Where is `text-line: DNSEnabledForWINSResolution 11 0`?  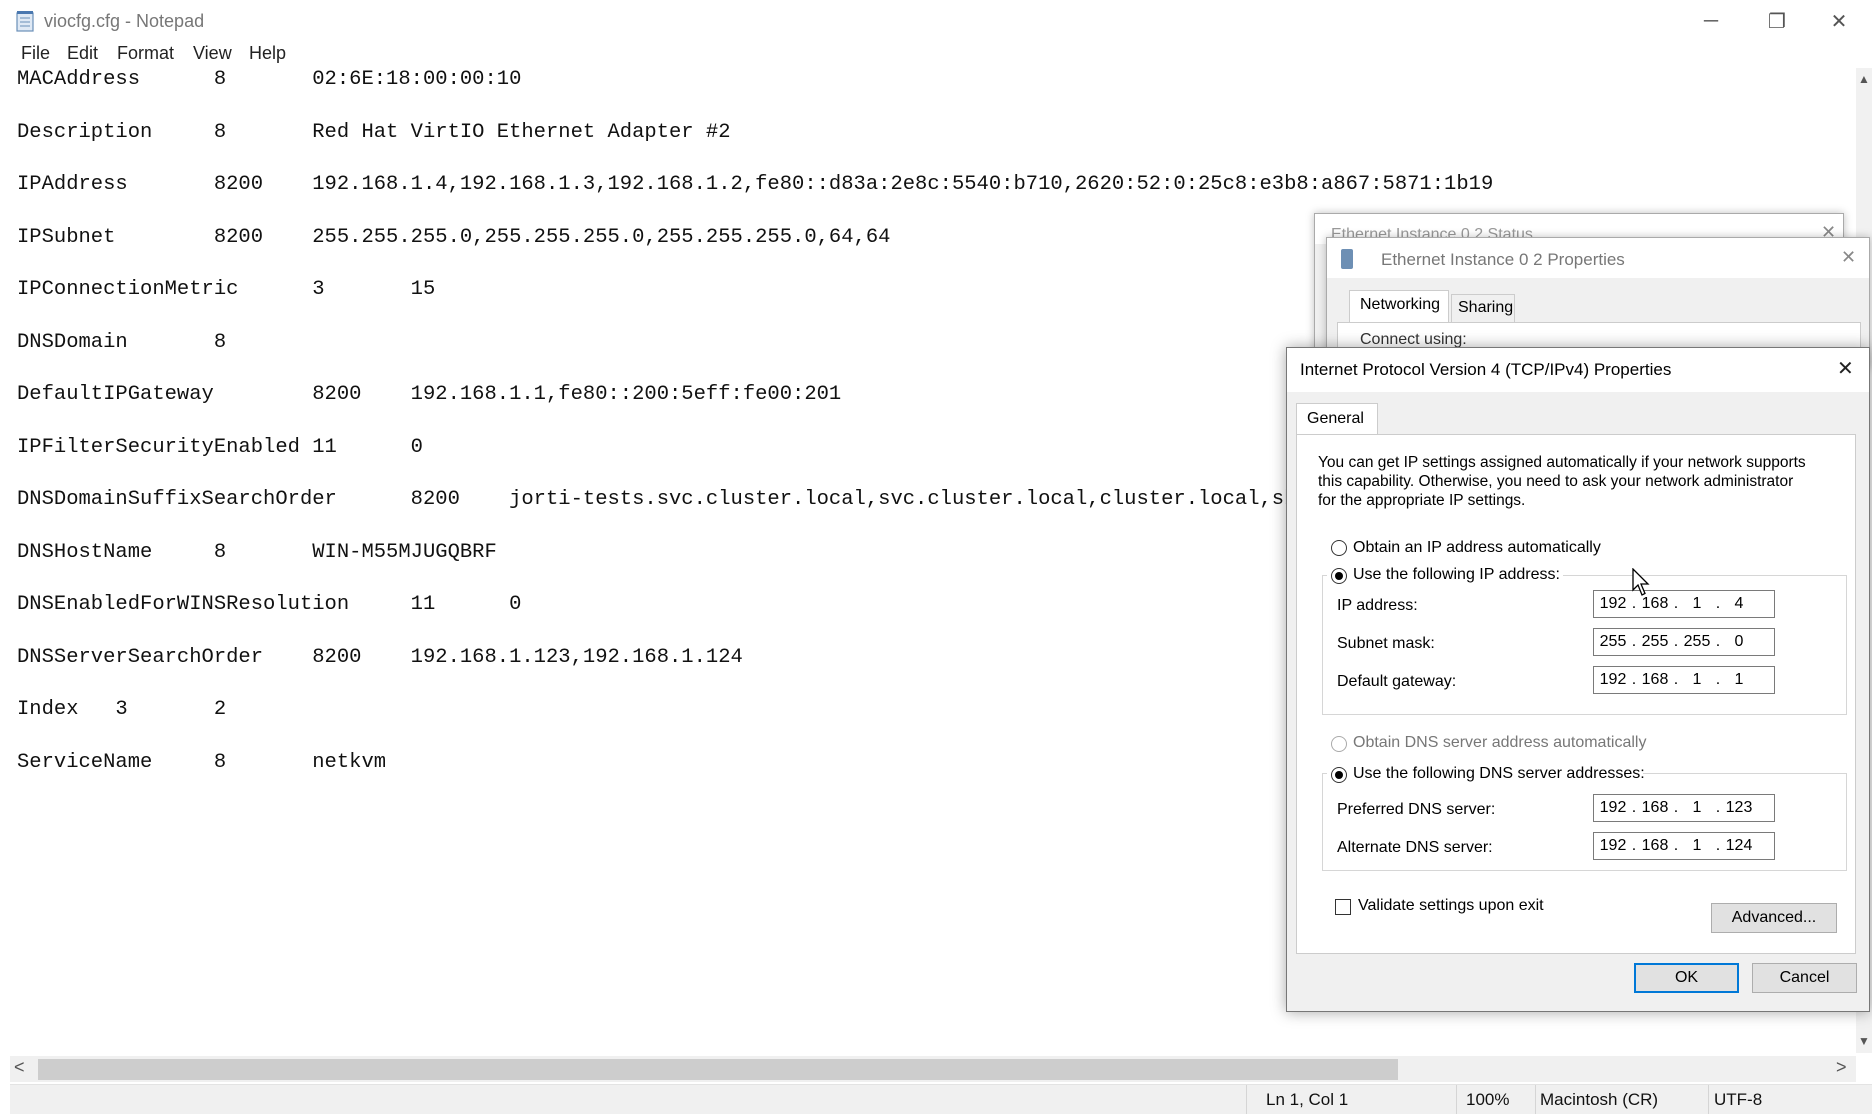
text-line: DNSEnabledForWINSResolution 11 0 is located at coordinates (269, 604).